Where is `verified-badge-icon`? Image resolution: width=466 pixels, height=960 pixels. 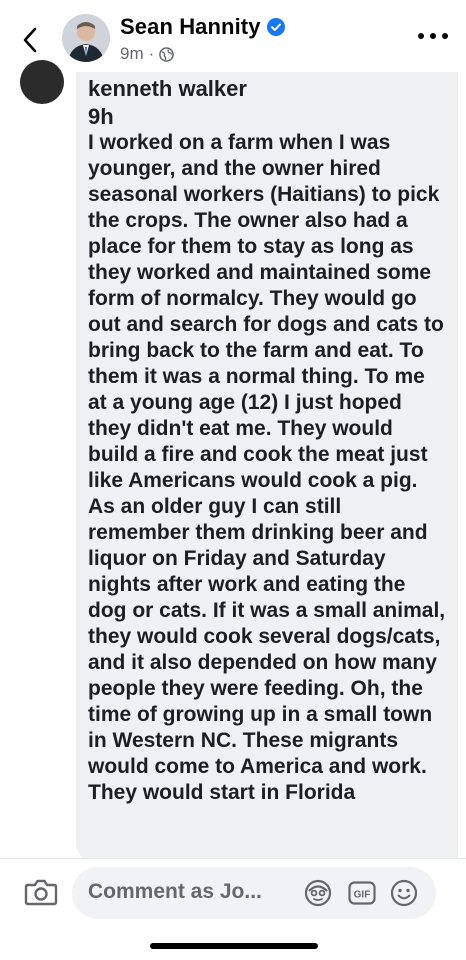 verified-badge-icon is located at coordinates (275, 27).